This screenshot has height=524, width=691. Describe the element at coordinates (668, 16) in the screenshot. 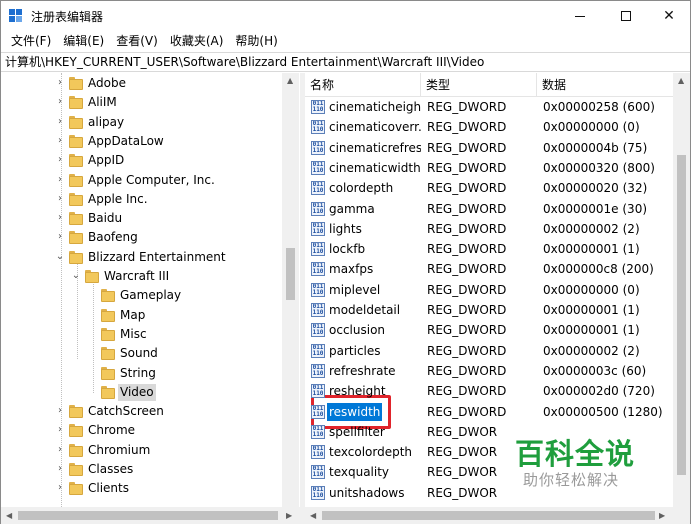

I see `close-button: ✕` at that location.